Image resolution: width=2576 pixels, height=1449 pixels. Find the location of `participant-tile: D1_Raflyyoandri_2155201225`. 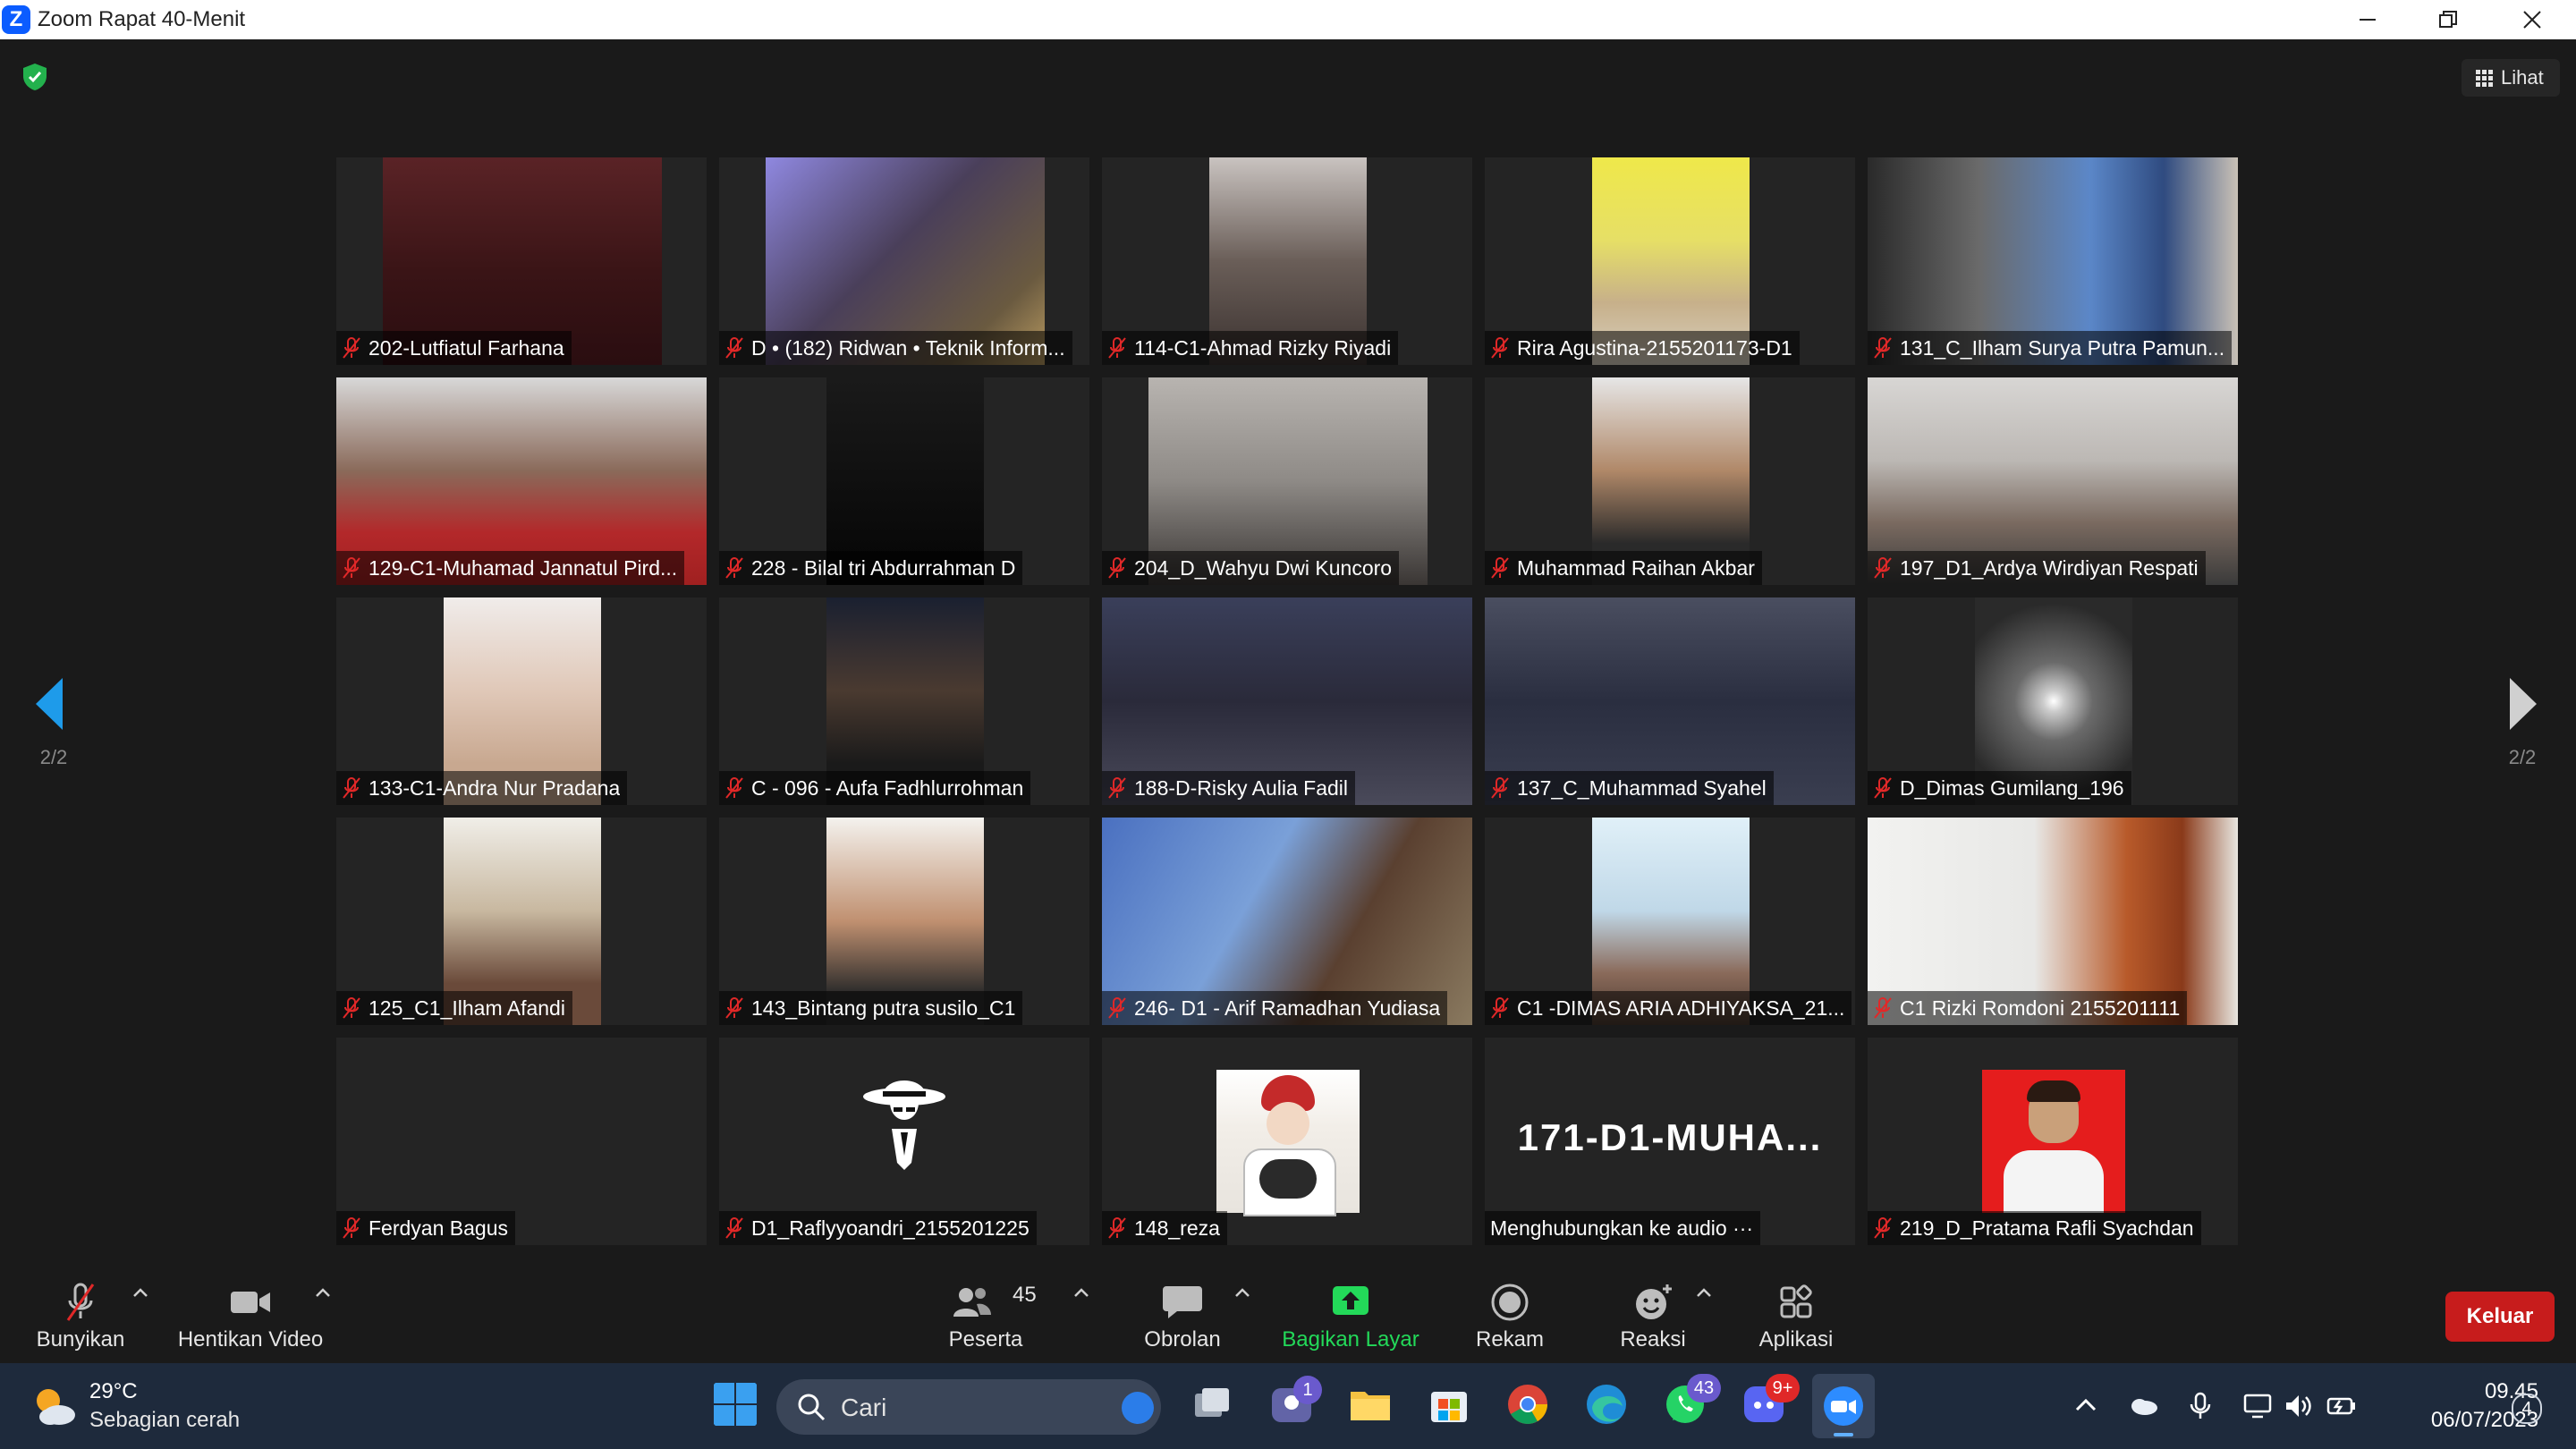

participant-tile: D1_Raflyyoandri_2155201225 is located at coordinates (904, 1141).